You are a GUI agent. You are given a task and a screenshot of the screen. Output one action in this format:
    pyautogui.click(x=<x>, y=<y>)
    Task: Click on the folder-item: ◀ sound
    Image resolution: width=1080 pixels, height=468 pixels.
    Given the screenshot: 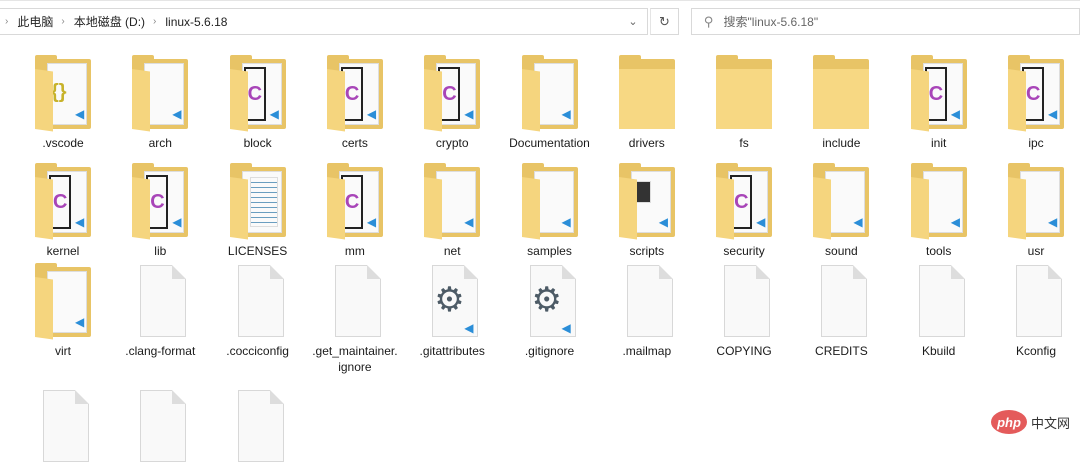 What is the action you would take?
    pyautogui.click(x=841, y=211)
    